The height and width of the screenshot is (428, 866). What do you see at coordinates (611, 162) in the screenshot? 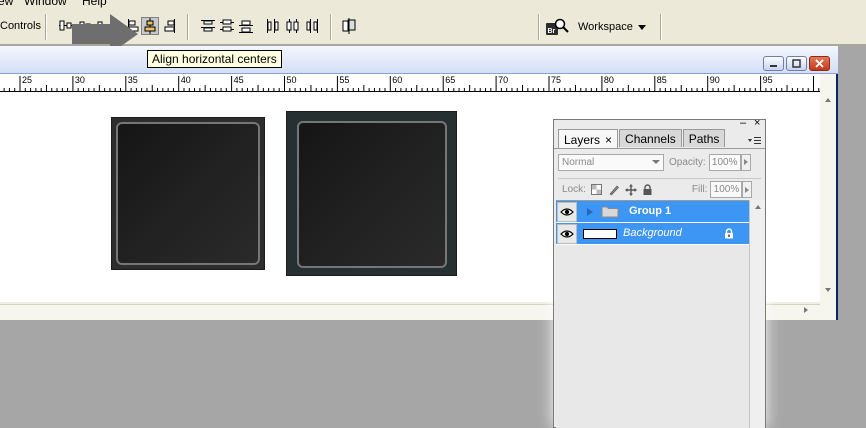
I see `blend-mode-select: Normal` at bounding box center [611, 162].